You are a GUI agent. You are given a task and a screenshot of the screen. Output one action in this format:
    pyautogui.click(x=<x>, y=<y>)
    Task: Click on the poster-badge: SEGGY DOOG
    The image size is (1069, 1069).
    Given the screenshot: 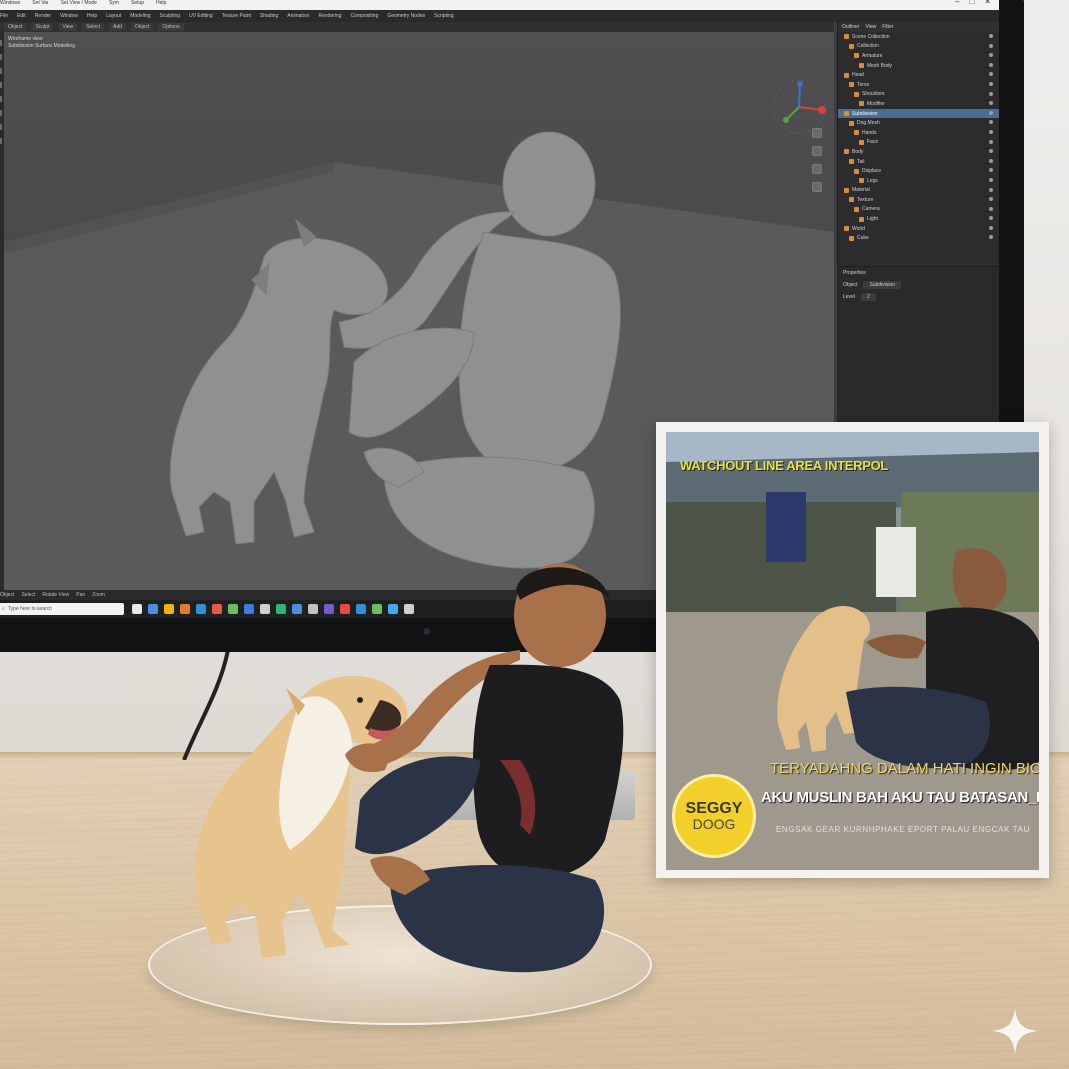 What is the action you would take?
    pyautogui.click(x=714, y=816)
    